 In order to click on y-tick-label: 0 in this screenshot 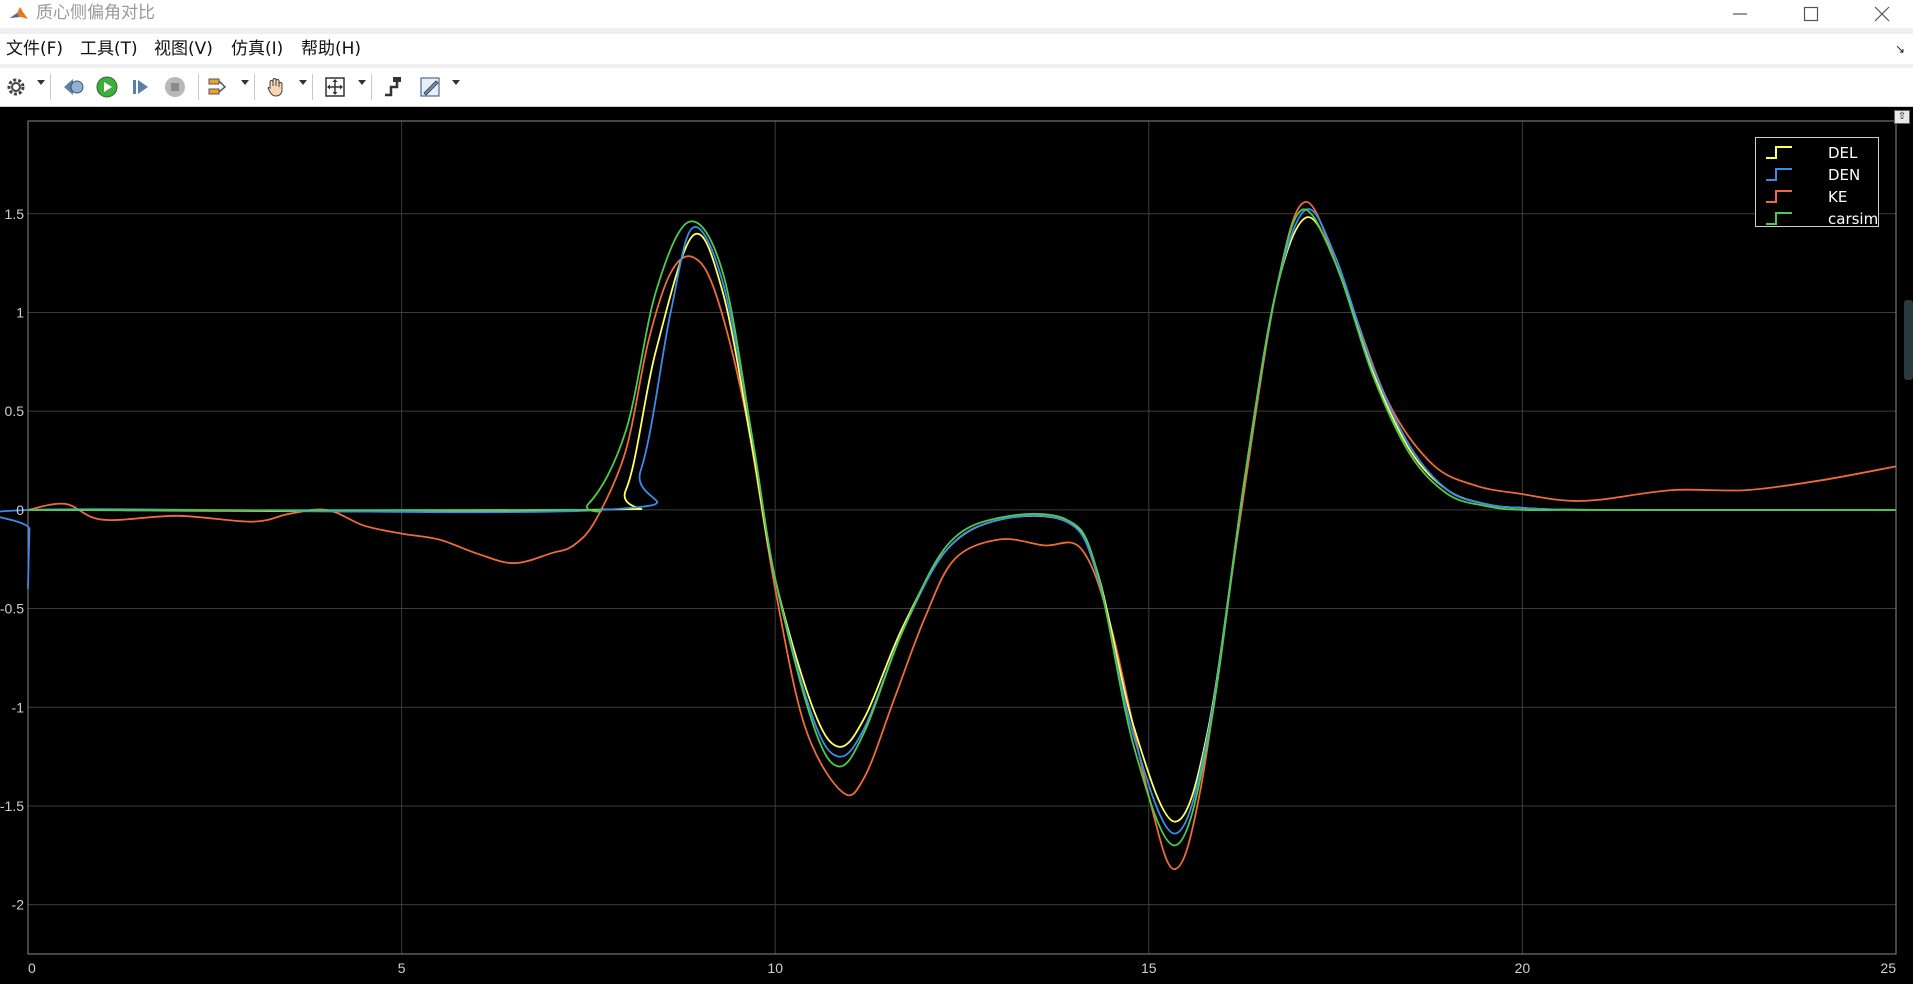, I will do `click(20, 510)`.